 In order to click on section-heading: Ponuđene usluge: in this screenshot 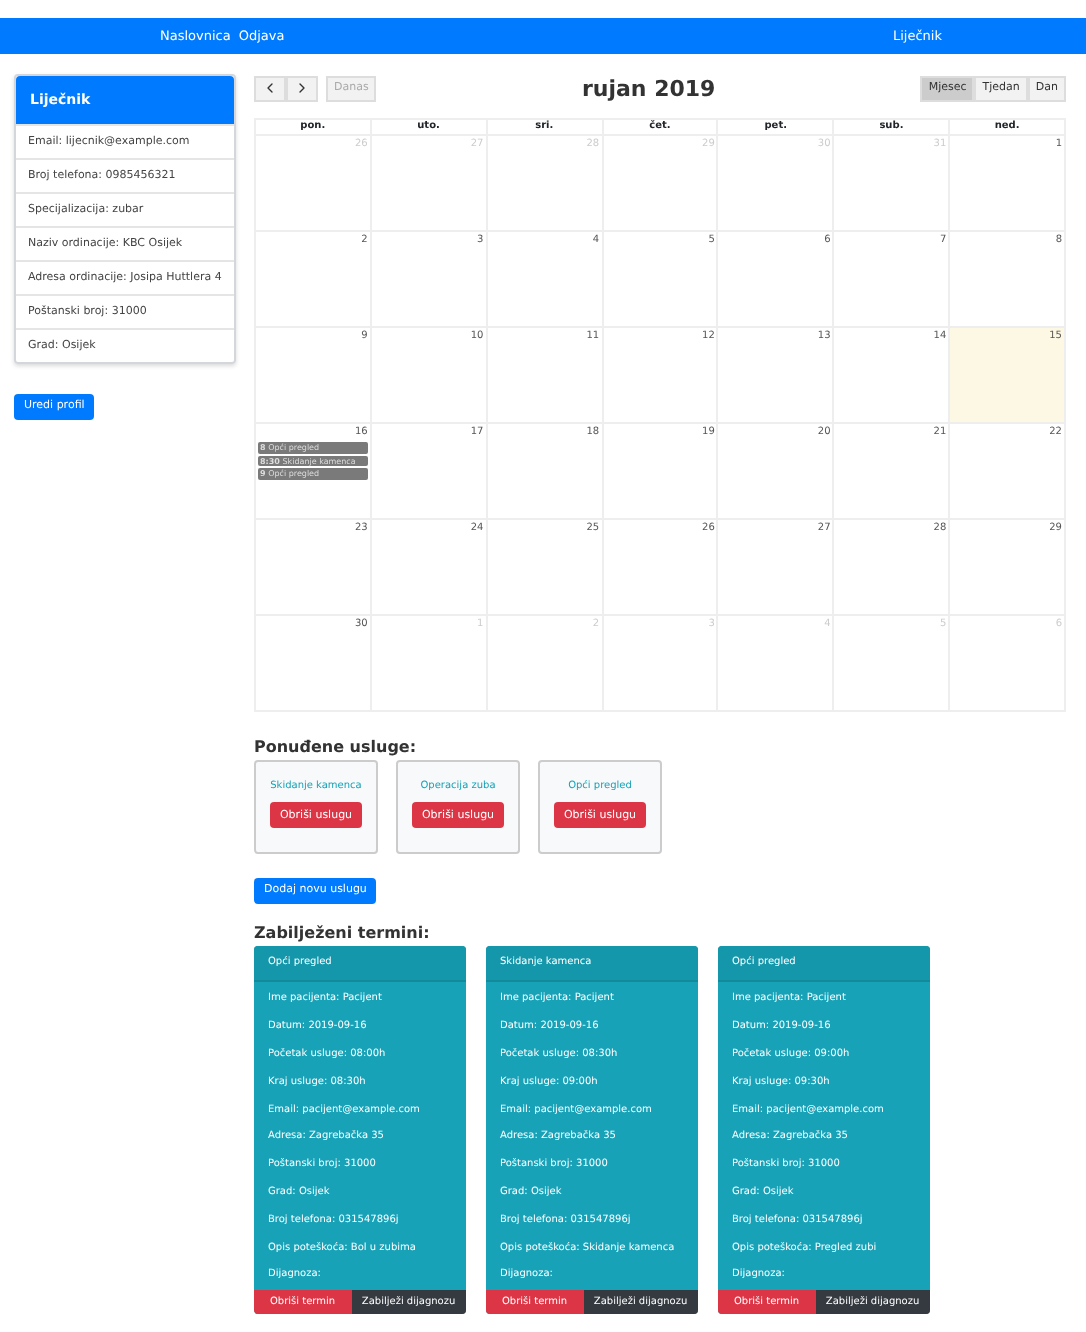, I will do `click(336, 747)`.